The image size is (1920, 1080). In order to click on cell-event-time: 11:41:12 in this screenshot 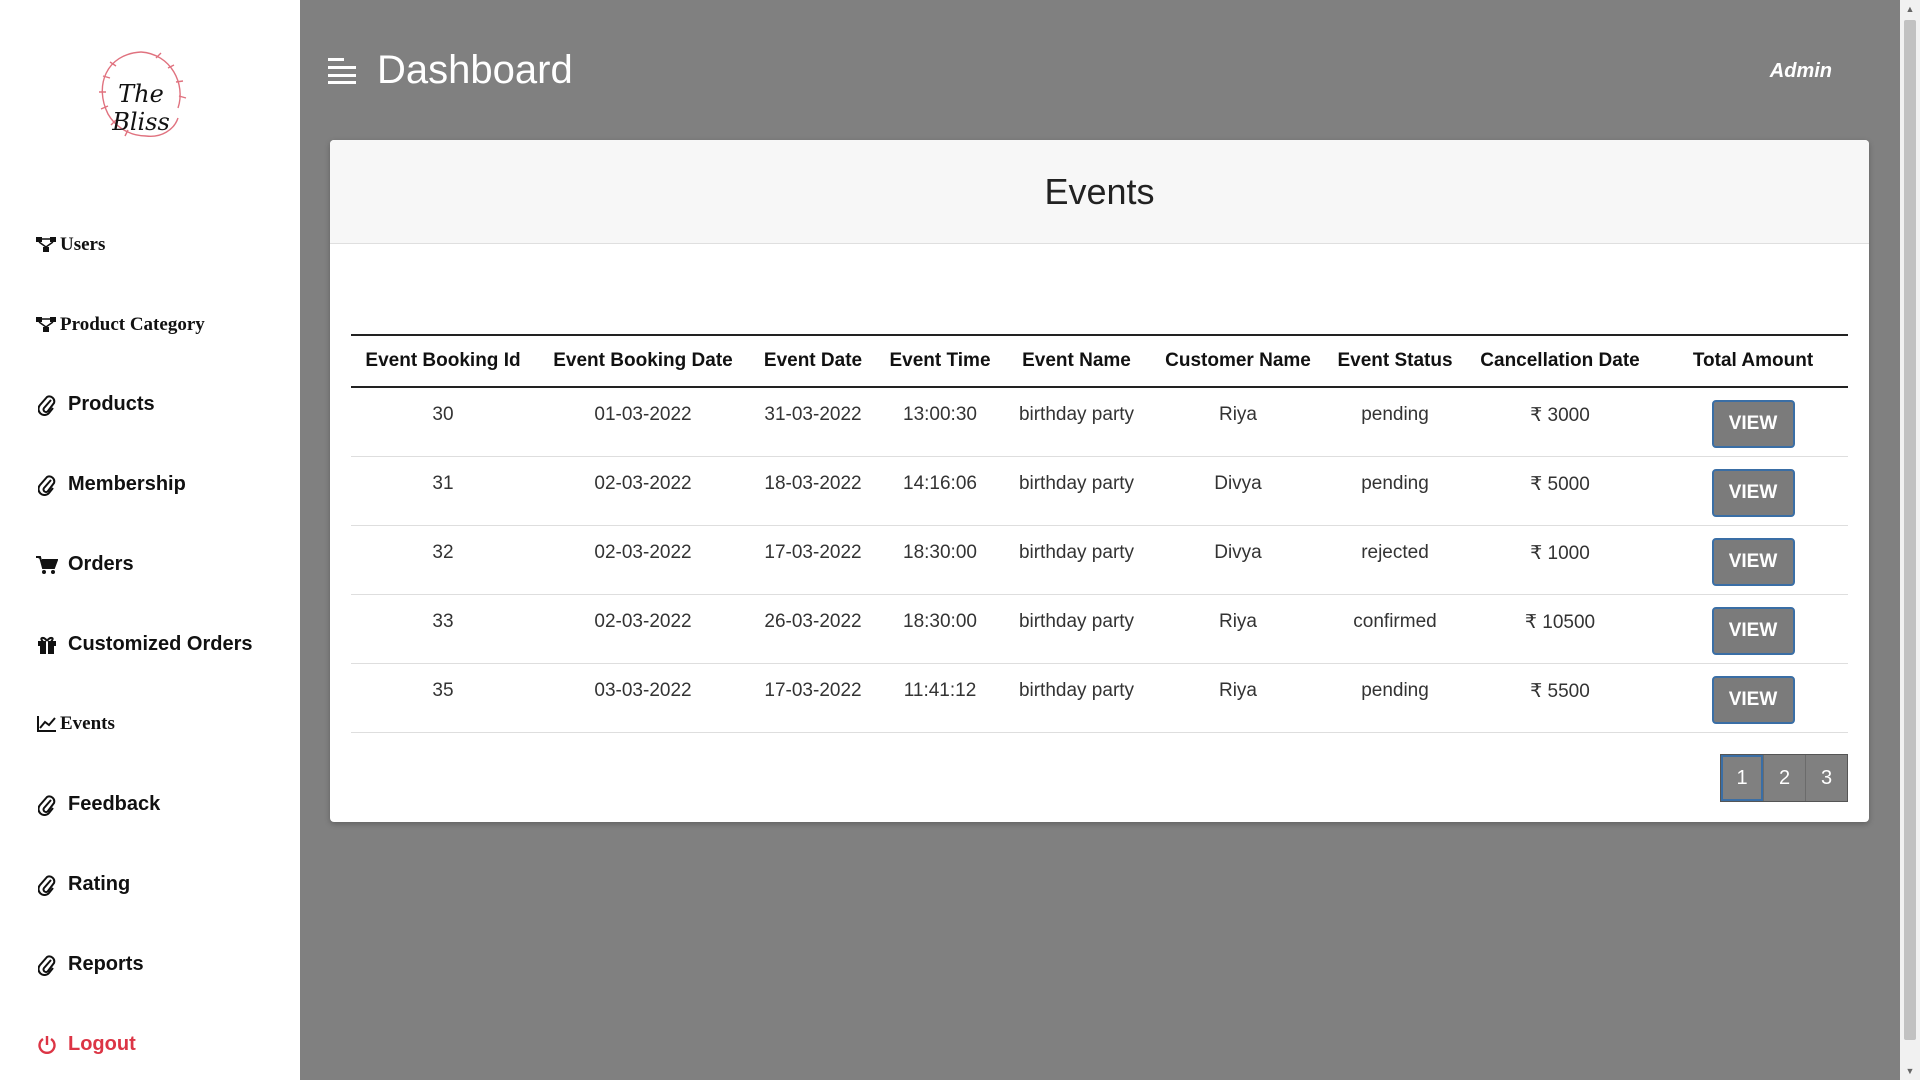, I will do `click(940, 690)`.